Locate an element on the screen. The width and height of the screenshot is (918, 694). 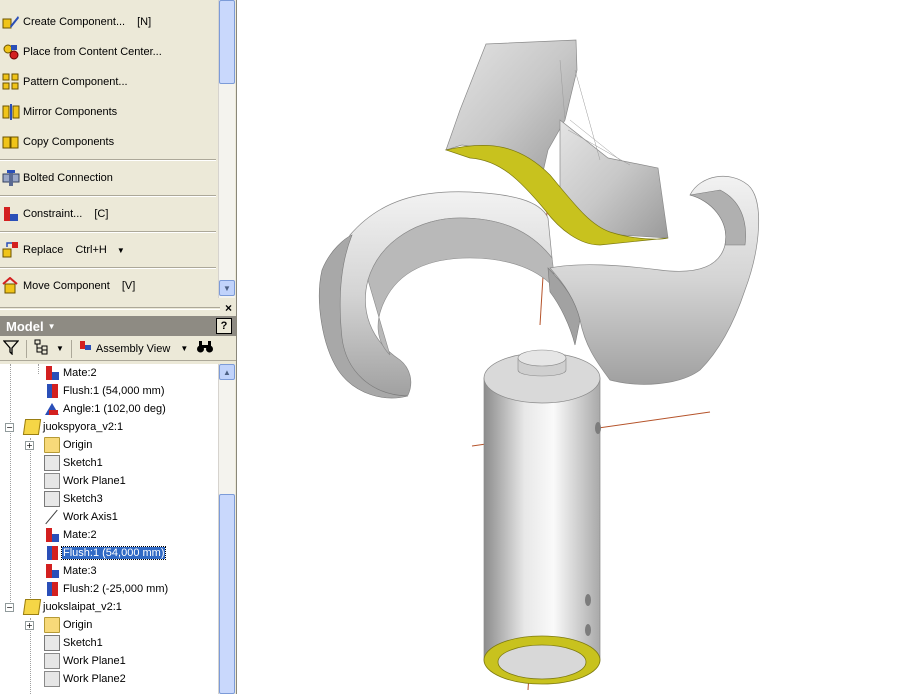
pattern-component-icon is located at coordinates (11, 82).